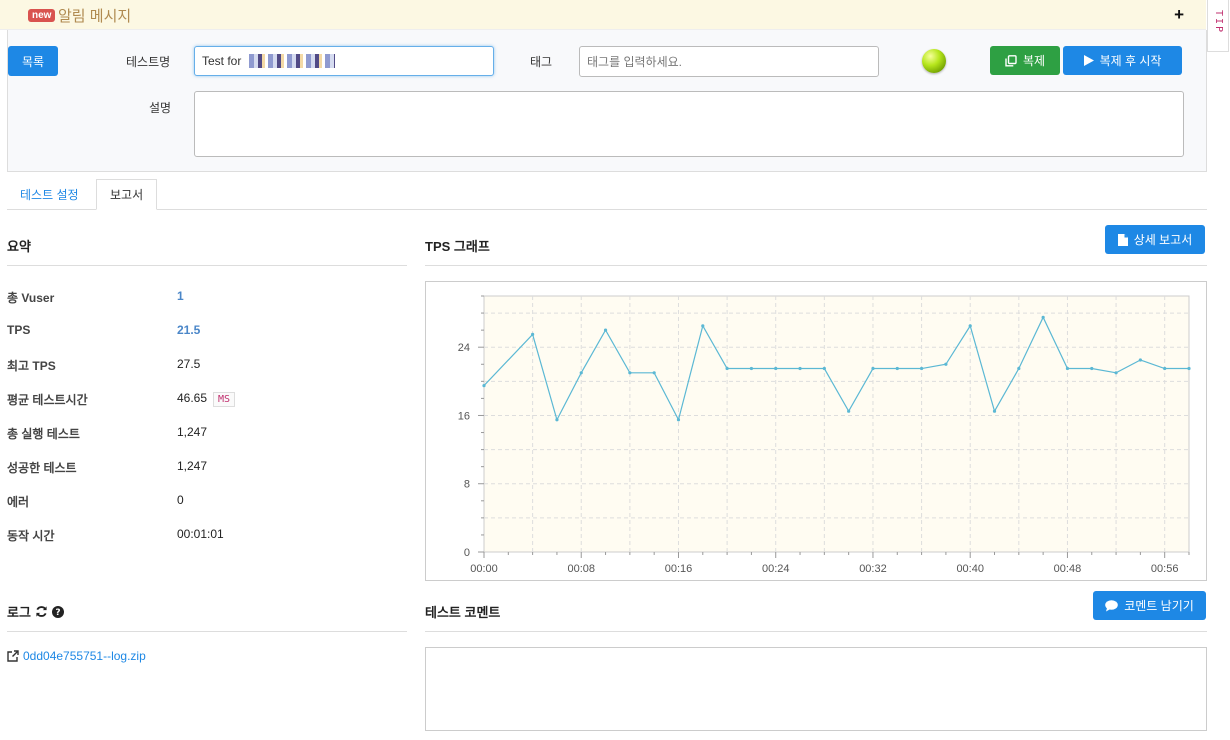 Image resolution: width=1230 pixels, height=740 pixels. What do you see at coordinates (463, 612) in the screenshot?
I see `test-comment-title: 테스트 코멘트` at bounding box center [463, 612].